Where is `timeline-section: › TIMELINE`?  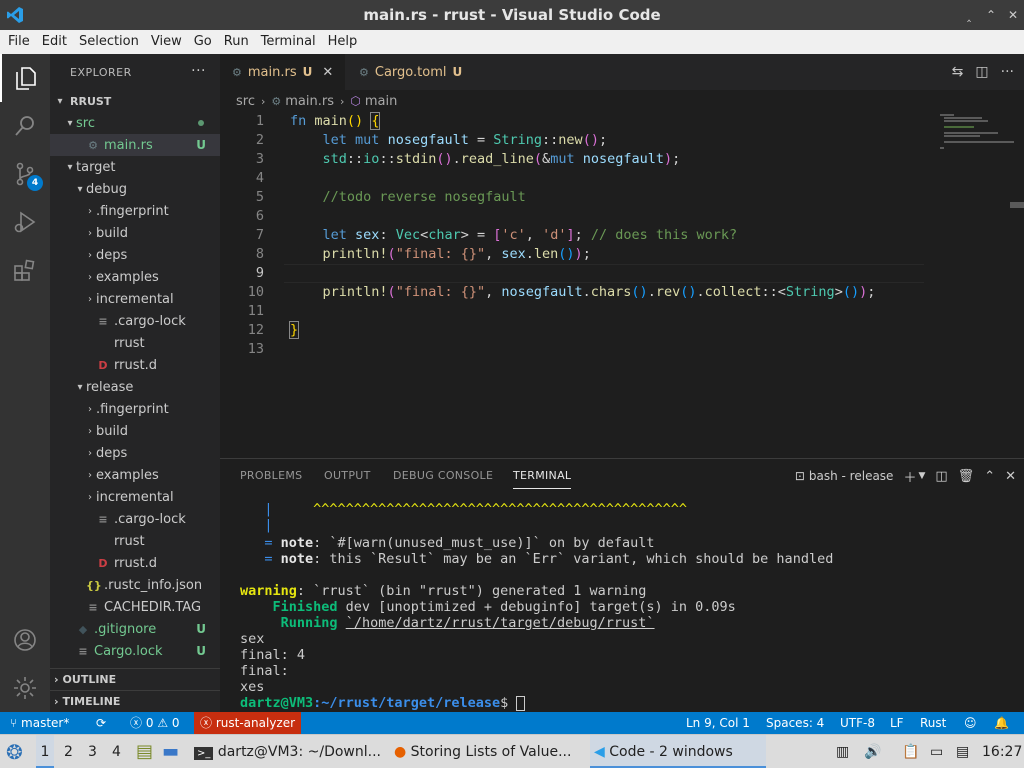
timeline-section: › TIMELINE is located at coordinates (135, 701).